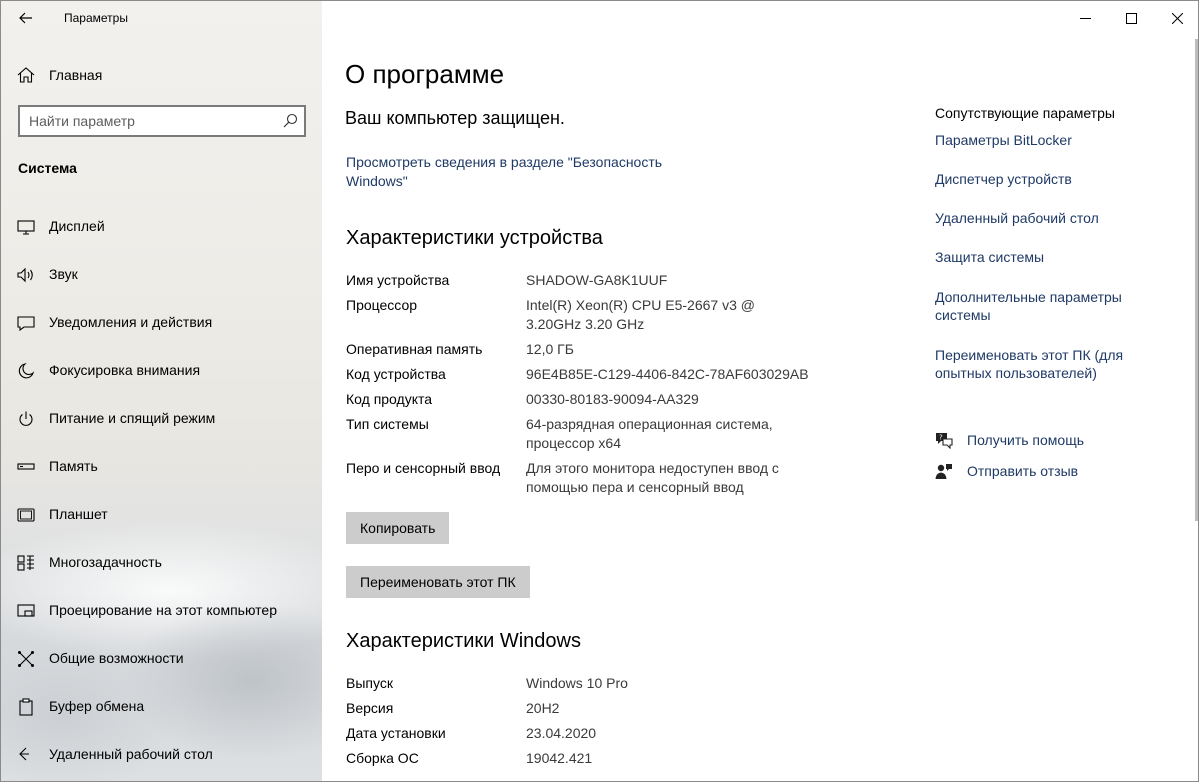 Image resolution: width=1199 pixels, height=782 pixels. What do you see at coordinates (612, 399) in the screenshot?
I see `spec-value: 00330-80183-90094-AA329` at bounding box center [612, 399].